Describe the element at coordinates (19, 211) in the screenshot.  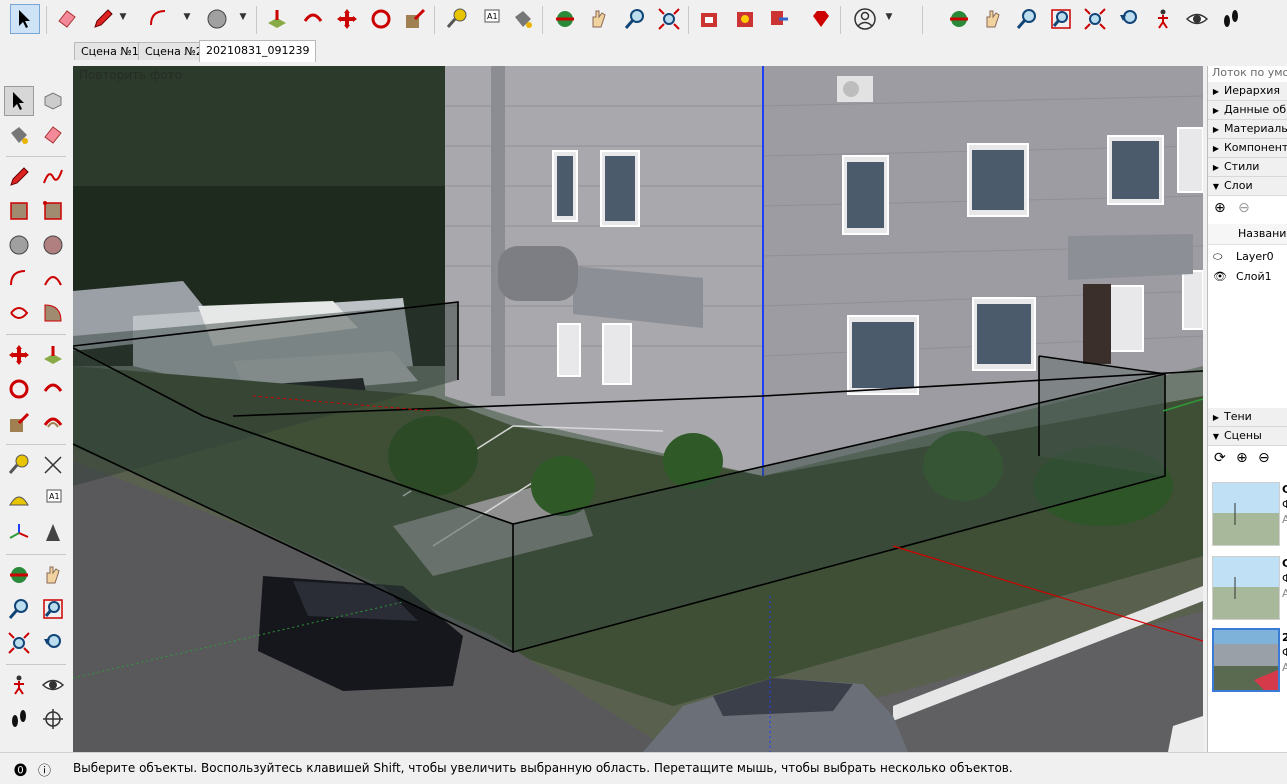
I see `rectangle-icon` at that location.